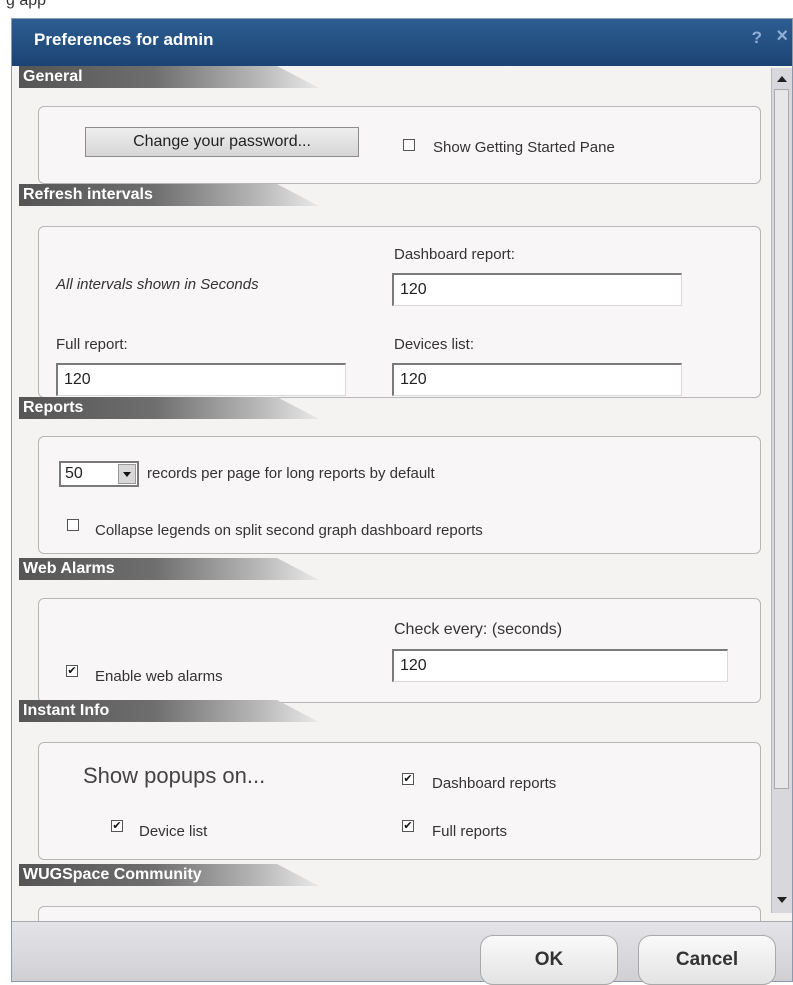 The height and width of the screenshot is (985, 793). I want to click on dashboard-report-input: 120, so click(537, 289).